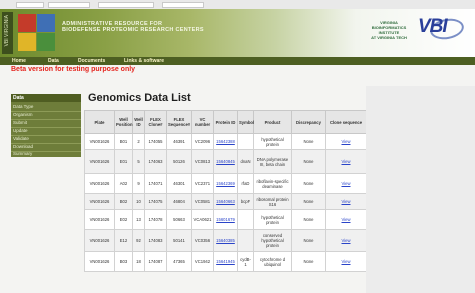 This screenshot has width=475, height=293. Describe the element at coordinates (245, 183) in the screenshot. I see `table-cell: rfaD` at that location.